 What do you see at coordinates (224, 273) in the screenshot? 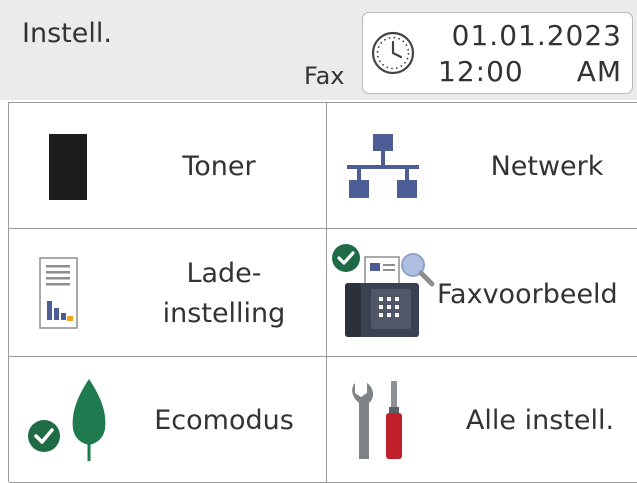
I see `charge-setting-label-line1: Lade-` at bounding box center [224, 273].